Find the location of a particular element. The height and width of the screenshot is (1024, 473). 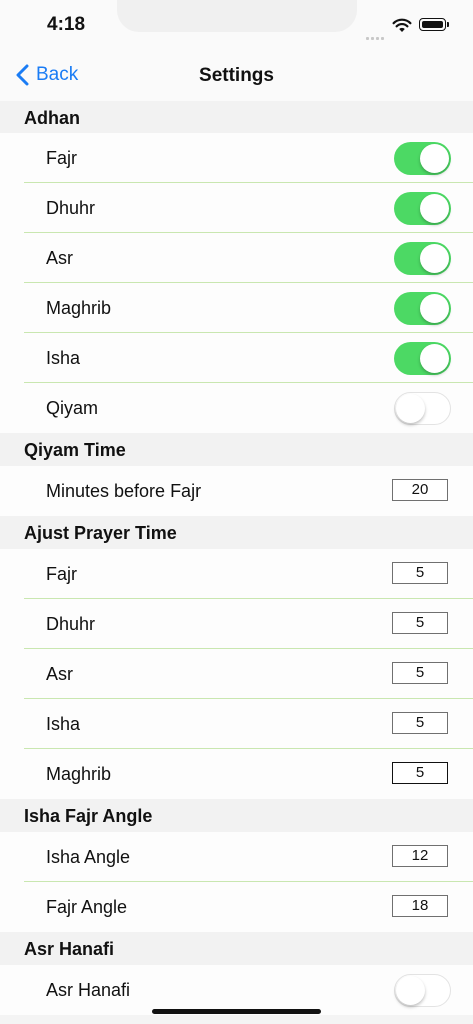

fajr-adjust-input: 5 is located at coordinates (420, 573).